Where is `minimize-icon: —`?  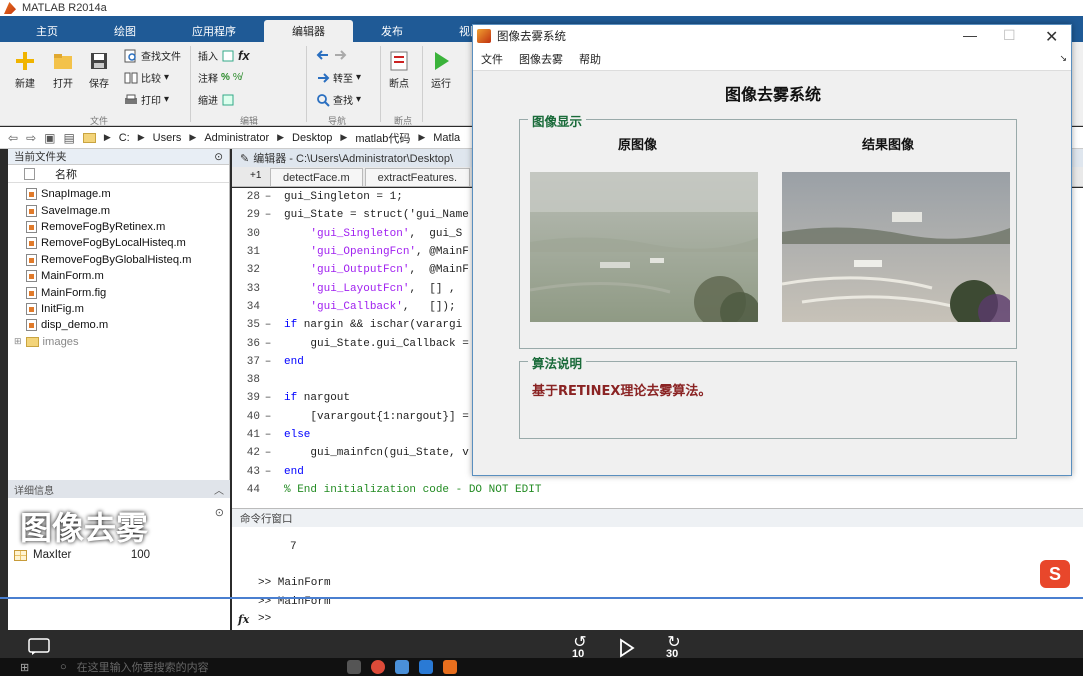 minimize-icon: — is located at coordinates (970, 35).